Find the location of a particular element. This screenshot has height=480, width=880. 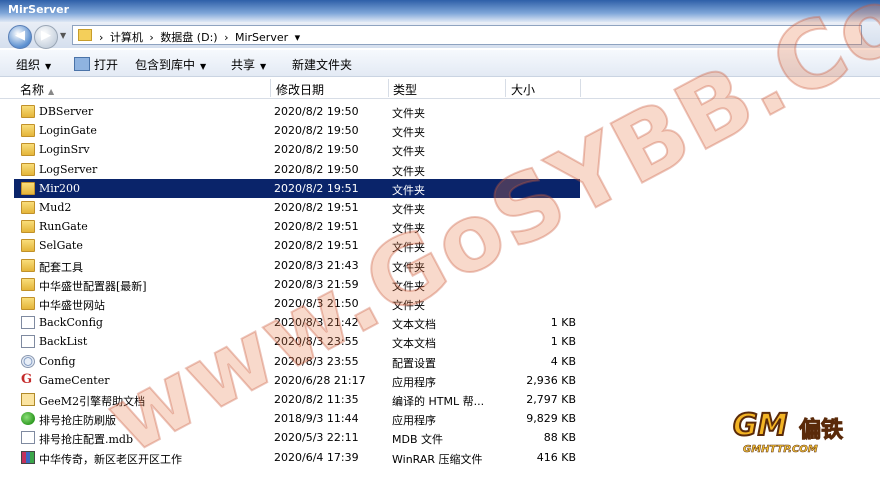

file-row: 配套工具 2020/8/3 21:43 文件夹 is located at coordinates (440, 265).